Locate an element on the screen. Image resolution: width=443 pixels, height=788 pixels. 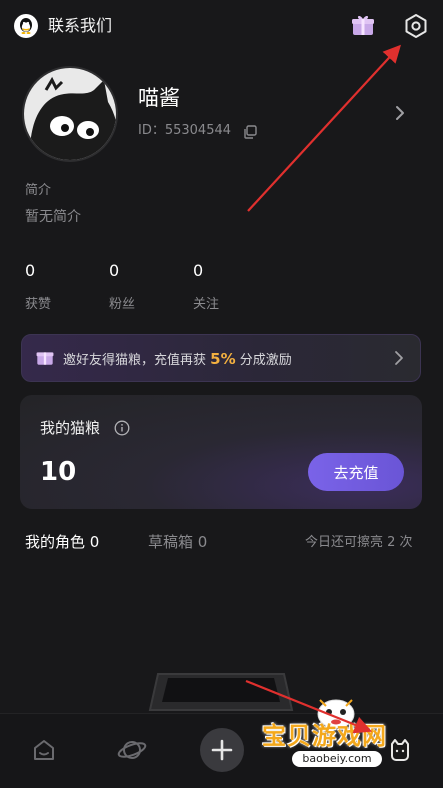
profile-chevron-right-icon is located at coordinates (400, 113).